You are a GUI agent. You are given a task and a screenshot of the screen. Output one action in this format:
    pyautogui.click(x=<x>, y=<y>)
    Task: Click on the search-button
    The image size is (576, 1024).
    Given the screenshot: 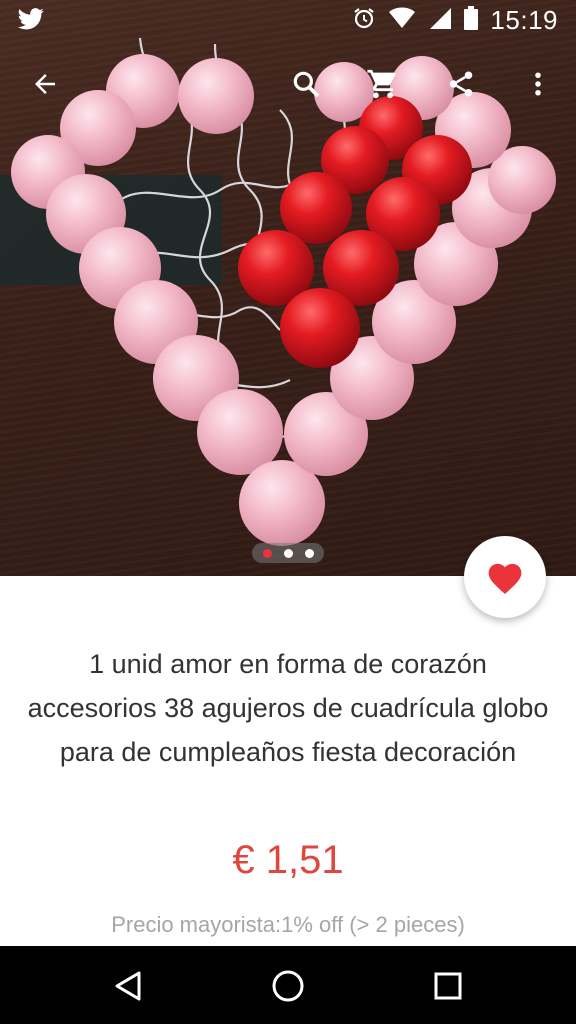 What is the action you would take?
    pyautogui.click(x=306, y=84)
    